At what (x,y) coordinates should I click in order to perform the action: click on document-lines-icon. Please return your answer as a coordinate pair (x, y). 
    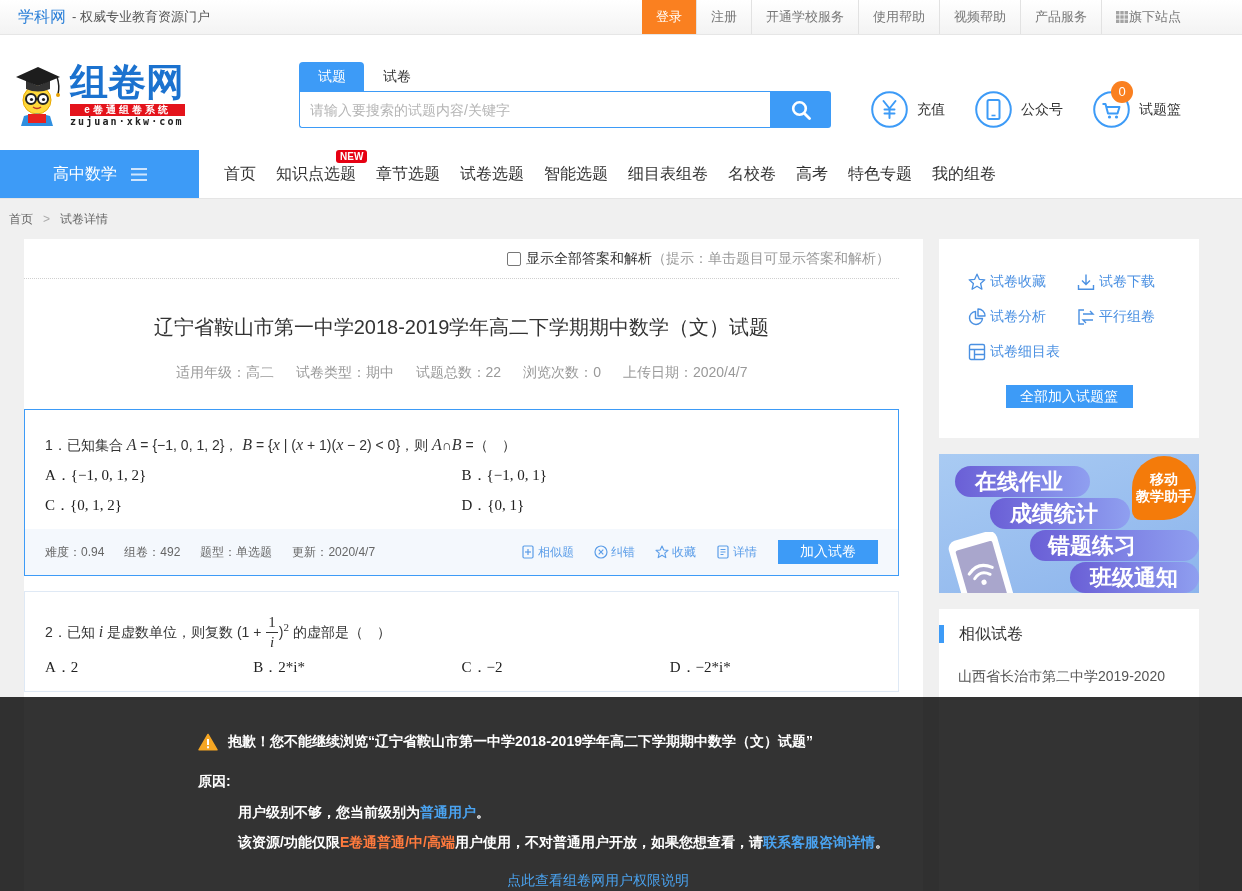
    Looking at the image, I should click on (723, 552).